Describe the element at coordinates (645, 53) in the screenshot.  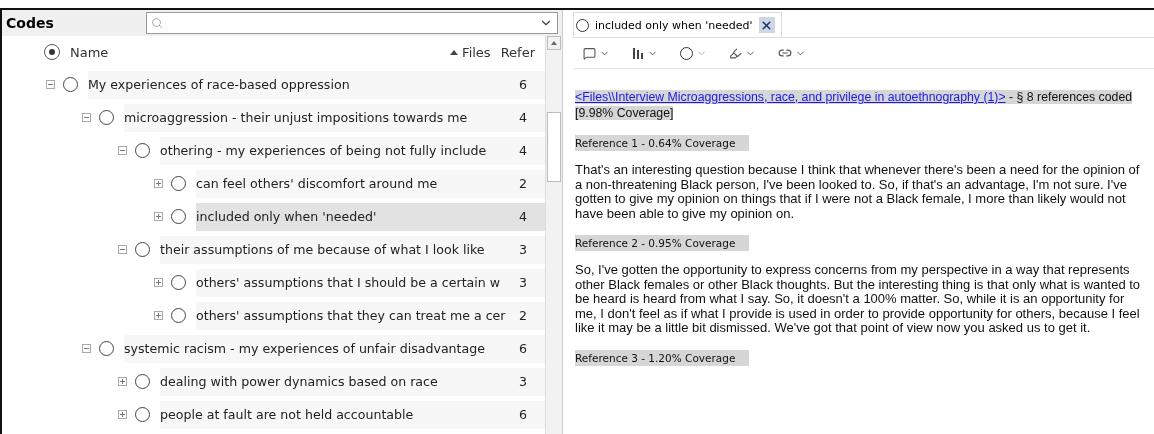
I see `coding-stripes-dropdown` at that location.